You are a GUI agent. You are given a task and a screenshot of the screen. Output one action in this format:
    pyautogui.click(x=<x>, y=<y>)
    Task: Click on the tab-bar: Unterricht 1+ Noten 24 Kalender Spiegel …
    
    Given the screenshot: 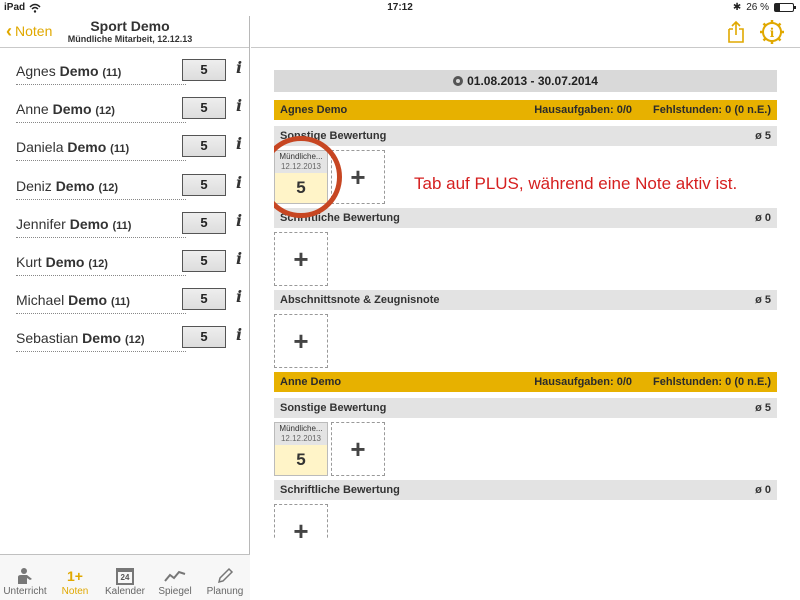 What is the action you would take?
    pyautogui.click(x=125, y=577)
    